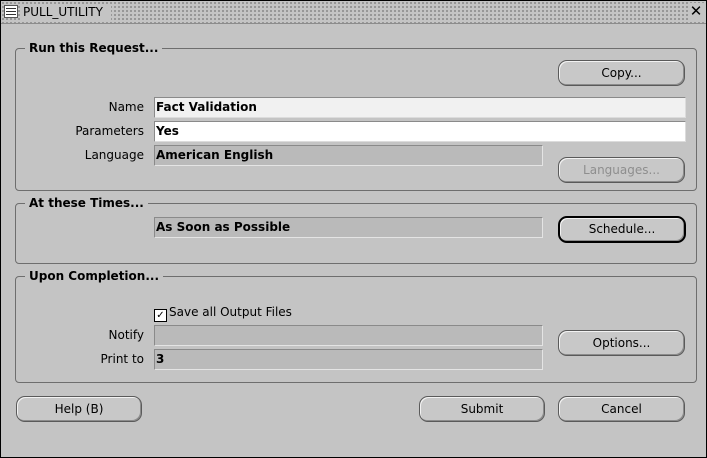 Image resolution: width=707 pixels, height=458 pixels. I want to click on name-field: Fact Validation, so click(420, 107).